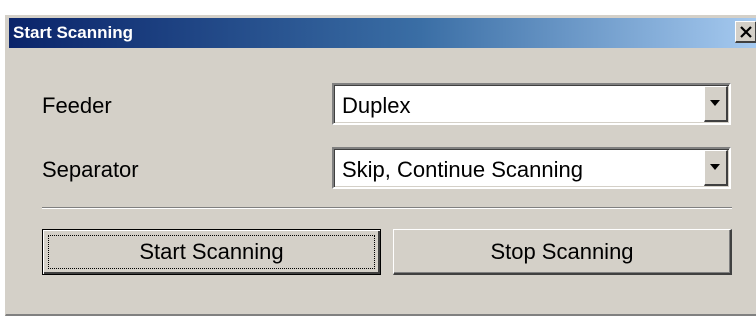  Describe the element at coordinates (376, 105) in the screenshot. I see `feeder-select-value: Duplex` at that location.